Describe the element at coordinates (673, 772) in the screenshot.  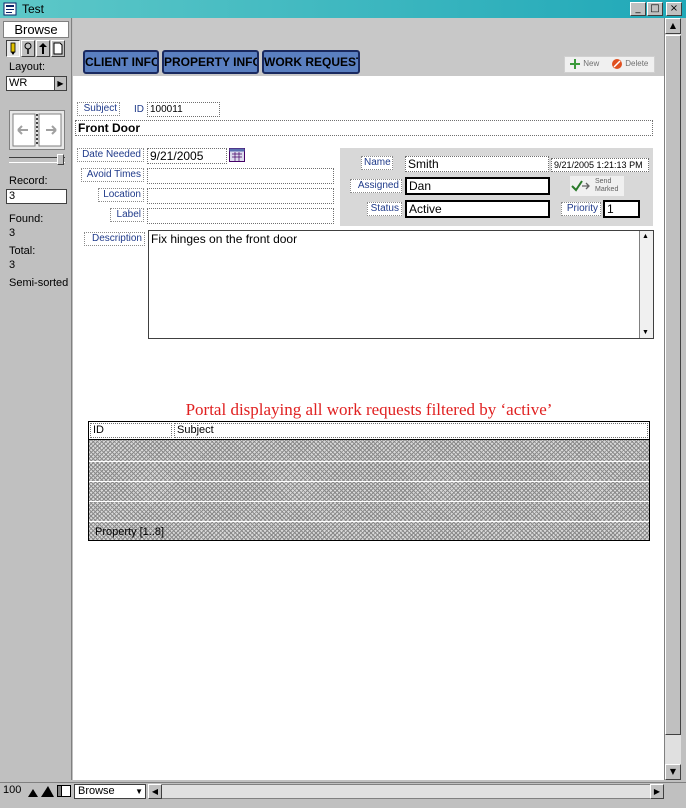
I see `scroll-down-icon: ▼` at that location.